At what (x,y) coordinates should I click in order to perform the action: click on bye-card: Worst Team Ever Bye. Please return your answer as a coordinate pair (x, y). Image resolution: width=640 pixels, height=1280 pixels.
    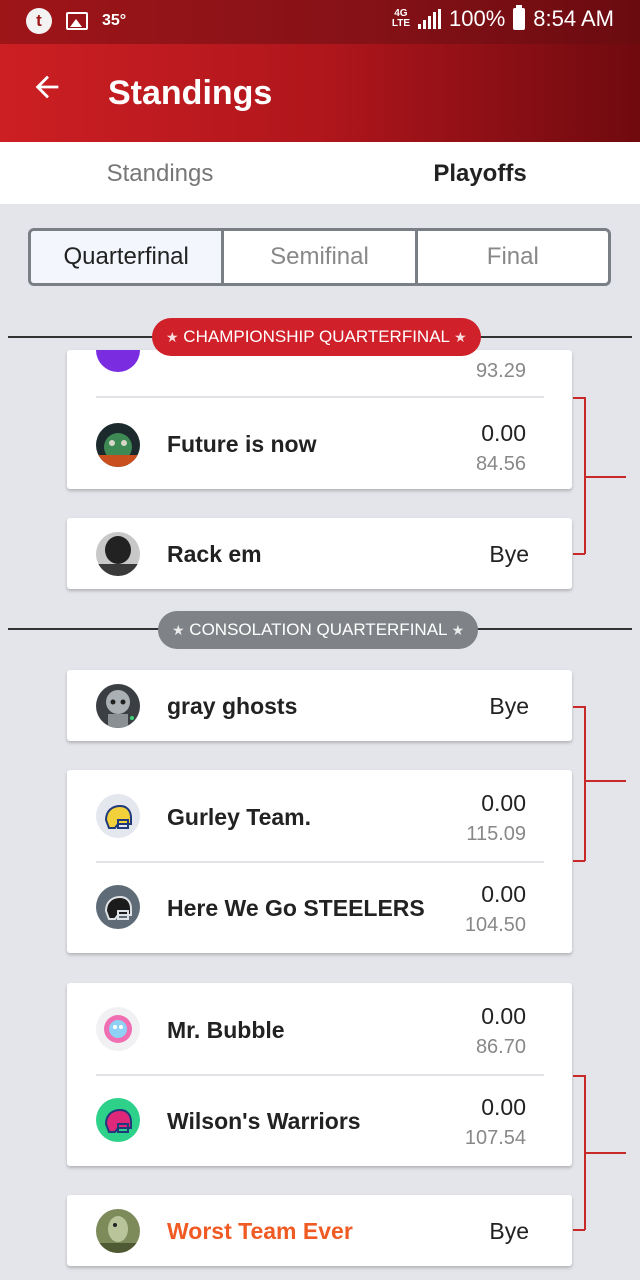
    Looking at the image, I should click on (319, 1230).